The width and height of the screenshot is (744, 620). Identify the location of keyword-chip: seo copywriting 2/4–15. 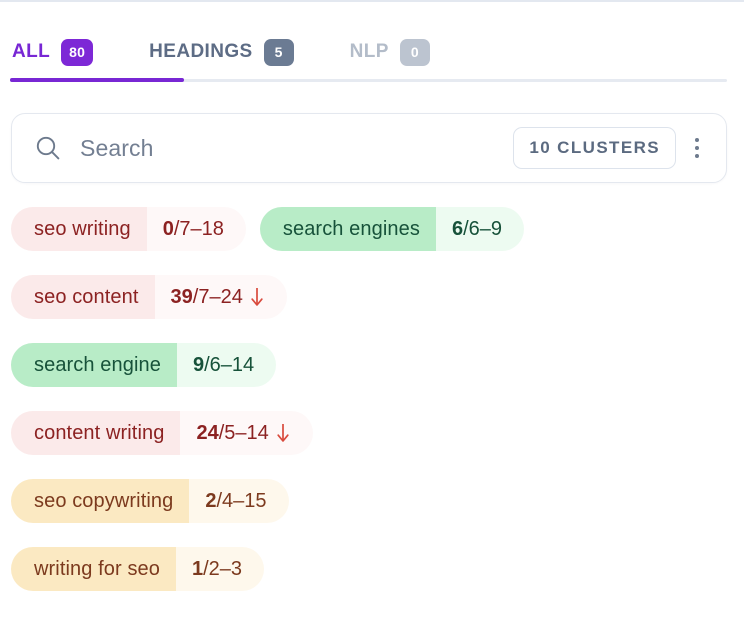
(150, 501).